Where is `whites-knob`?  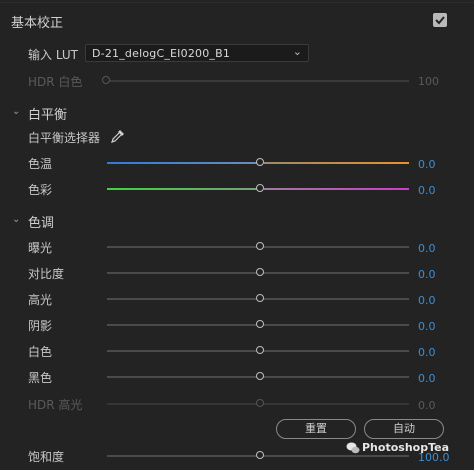 whites-knob is located at coordinates (260, 350).